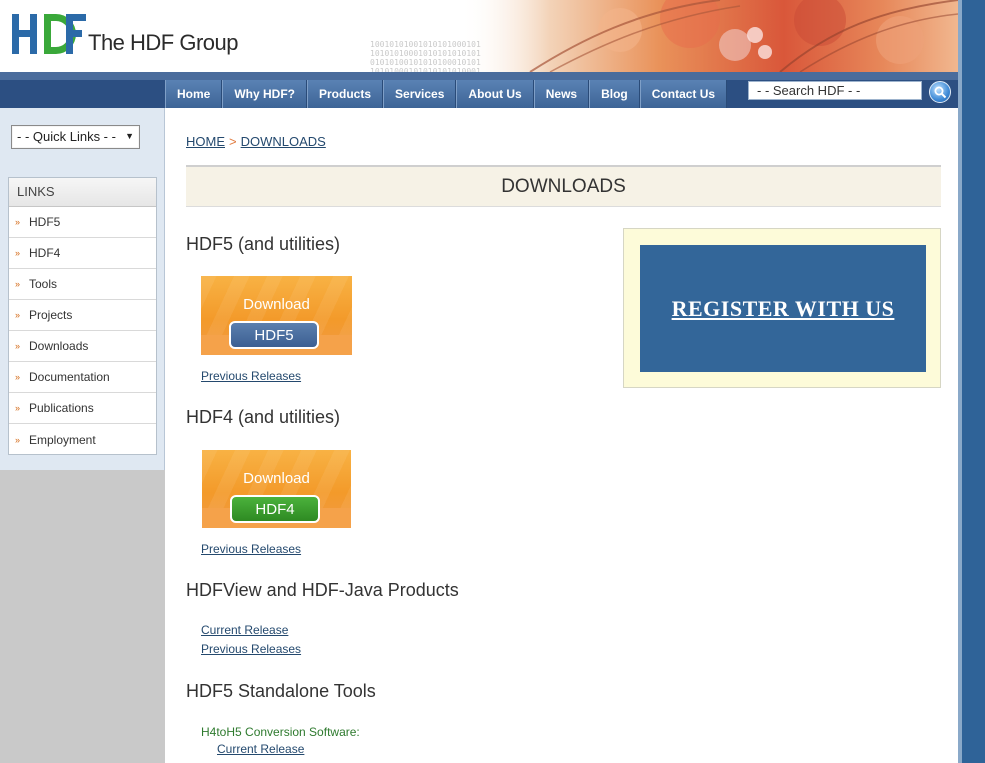 This screenshot has width=985, height=763. Describe the element at coordinates (495, 94) in the screenshot. I see `nav-about-us: About Us` at that location.